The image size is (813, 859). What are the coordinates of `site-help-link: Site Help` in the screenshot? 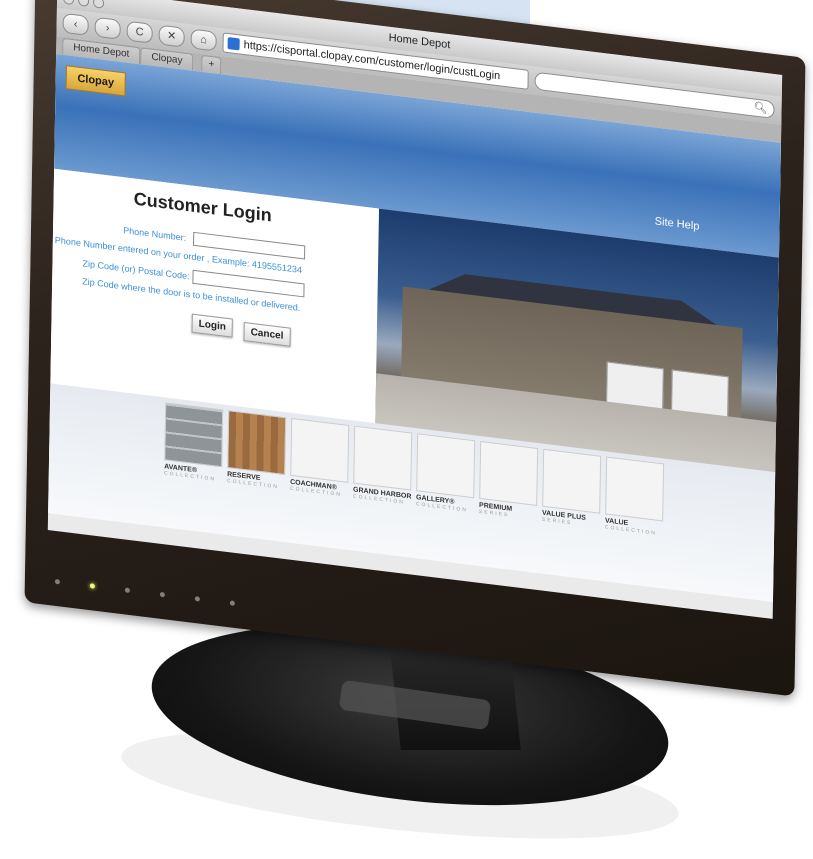 It's located at (677, 223).